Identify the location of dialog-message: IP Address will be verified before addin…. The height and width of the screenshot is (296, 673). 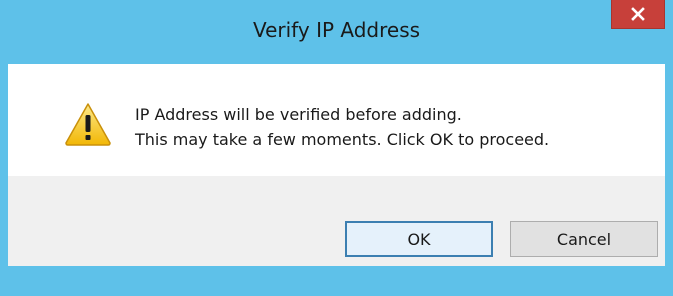
(342, 127).